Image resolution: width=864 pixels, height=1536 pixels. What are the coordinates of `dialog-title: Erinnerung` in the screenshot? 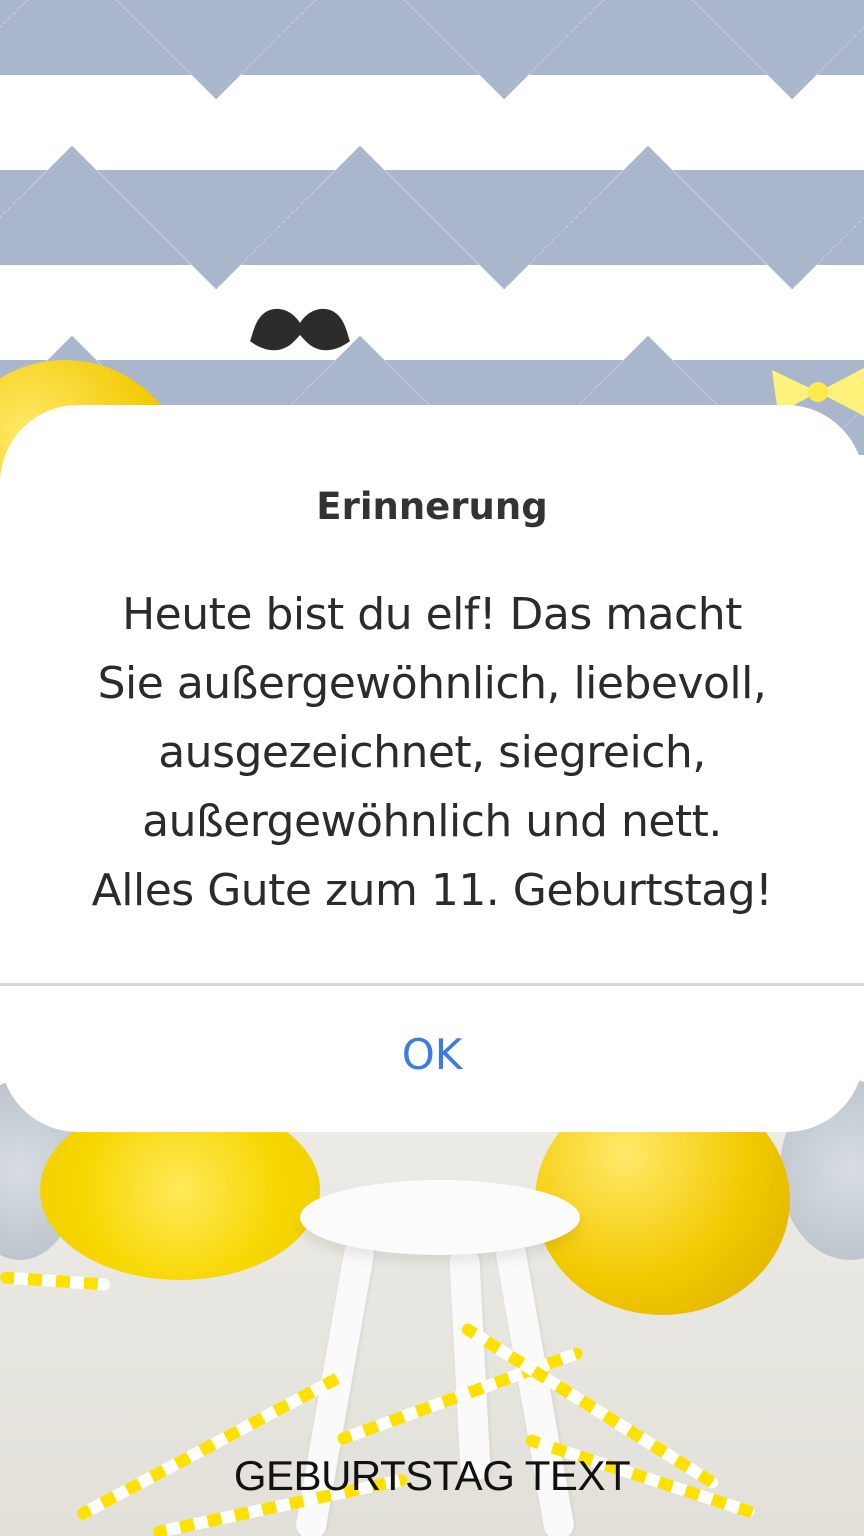 It's located at (432, 506).